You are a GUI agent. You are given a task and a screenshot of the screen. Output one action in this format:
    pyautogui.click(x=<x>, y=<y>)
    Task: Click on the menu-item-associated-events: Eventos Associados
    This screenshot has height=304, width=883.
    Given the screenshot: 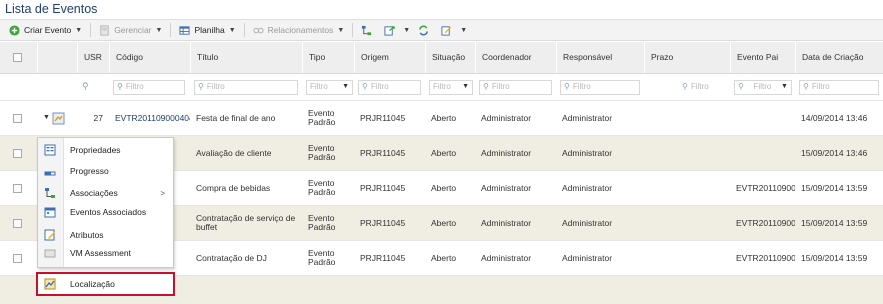 What is the action you would take?
    pyautogui.click(x=105, y=212)
    